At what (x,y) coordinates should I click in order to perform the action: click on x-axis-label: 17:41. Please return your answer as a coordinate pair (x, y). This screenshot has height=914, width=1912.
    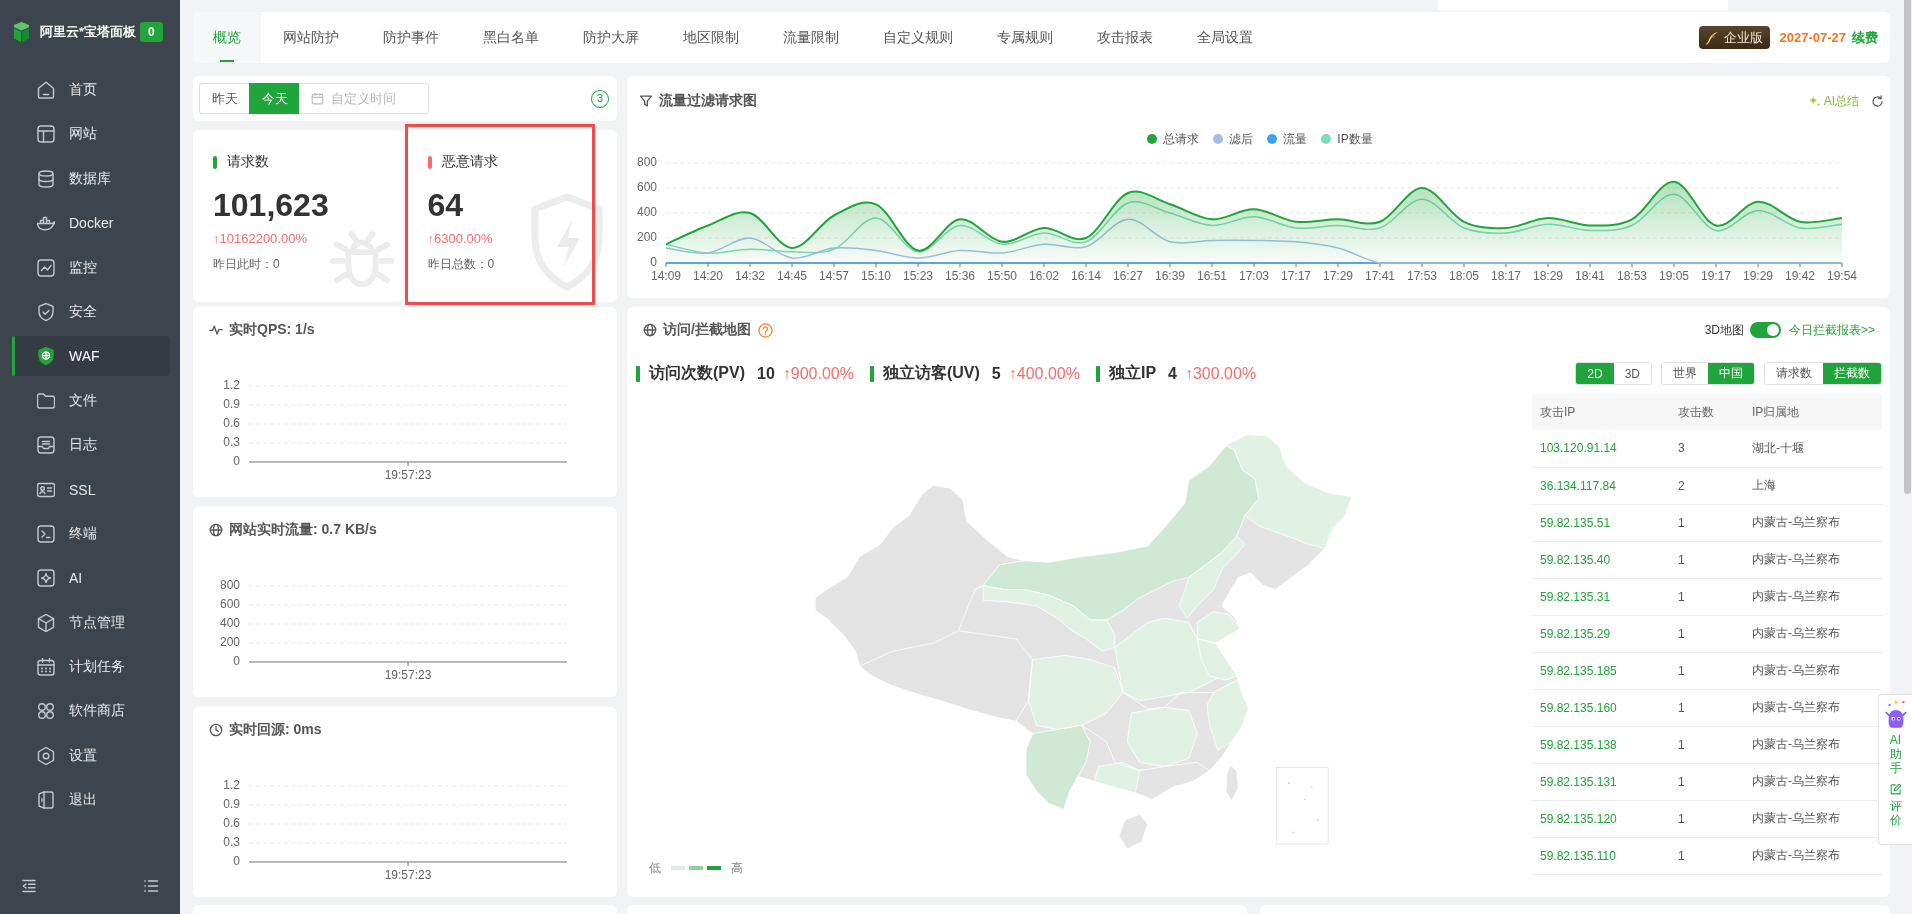
    Looking at the image, I should click on (1380, 276).